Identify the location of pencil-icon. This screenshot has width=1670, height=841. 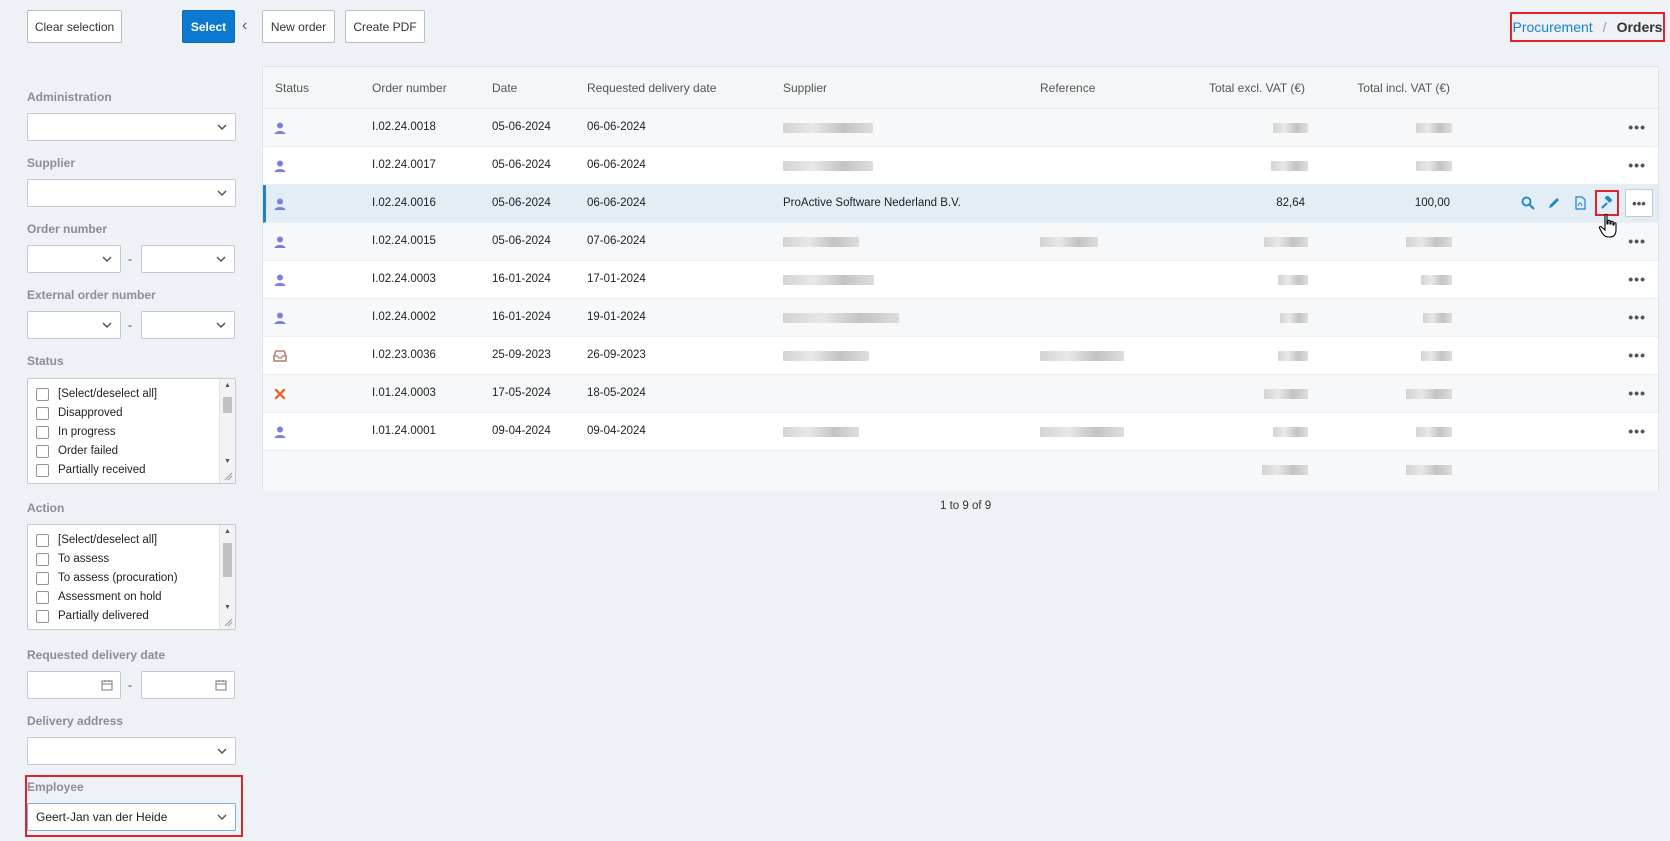
(1554, 203).